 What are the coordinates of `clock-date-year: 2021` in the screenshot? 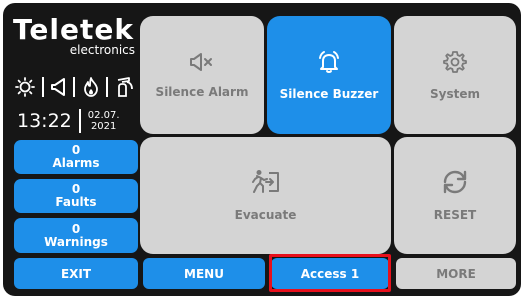 It's located at (103, 126).